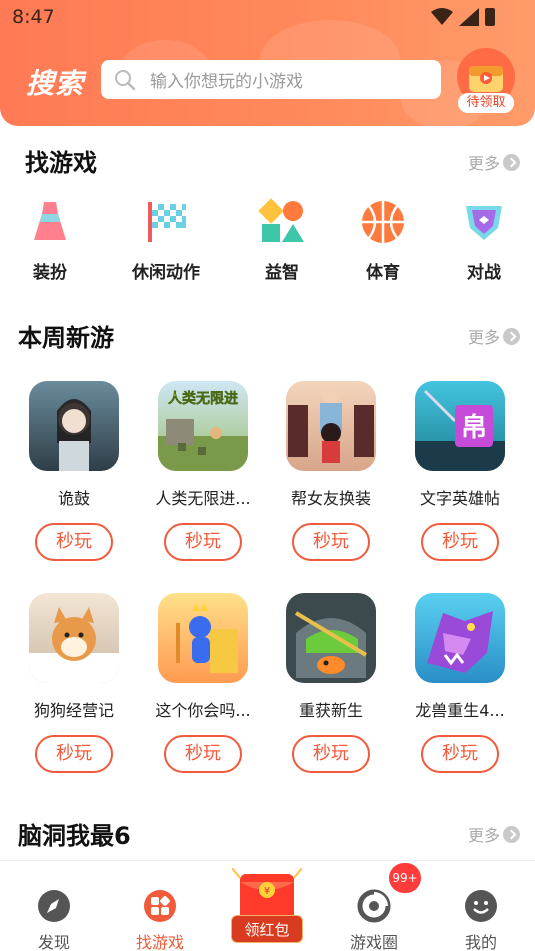  What do you see at coordinates (50, 273) in the screenshot?
I see `category-label: 装扮` at bounding box center [50, 273].